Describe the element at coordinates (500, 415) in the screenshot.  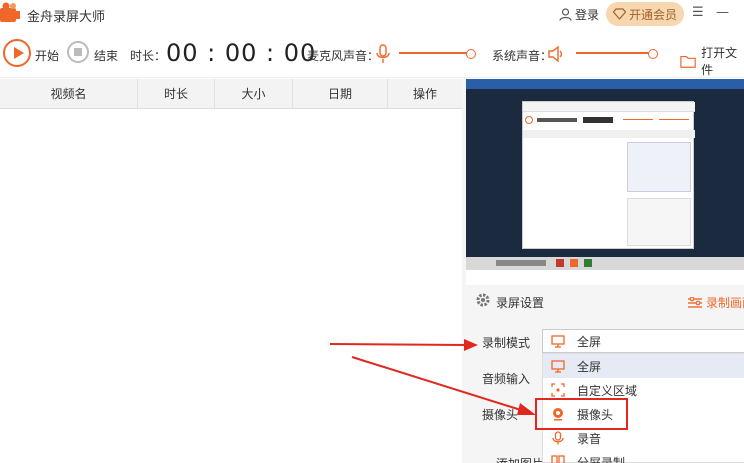
I see `camera-label: 摄像头` at that location.